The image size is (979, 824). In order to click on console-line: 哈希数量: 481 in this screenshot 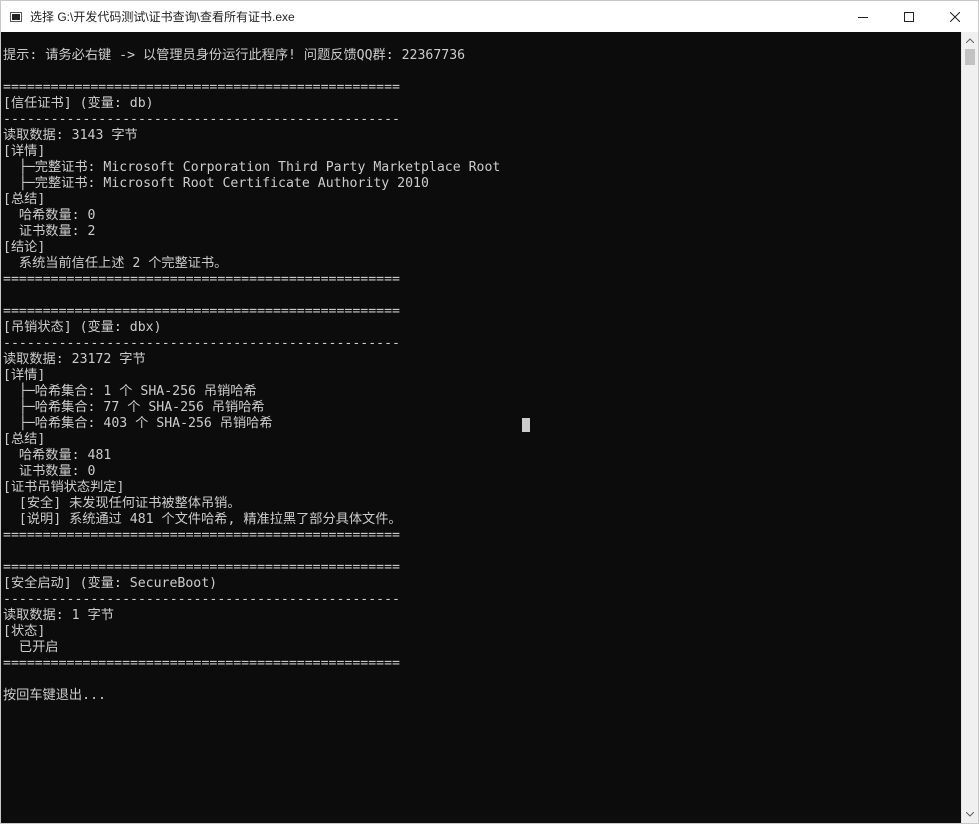, I will do `click(57, 455)`.